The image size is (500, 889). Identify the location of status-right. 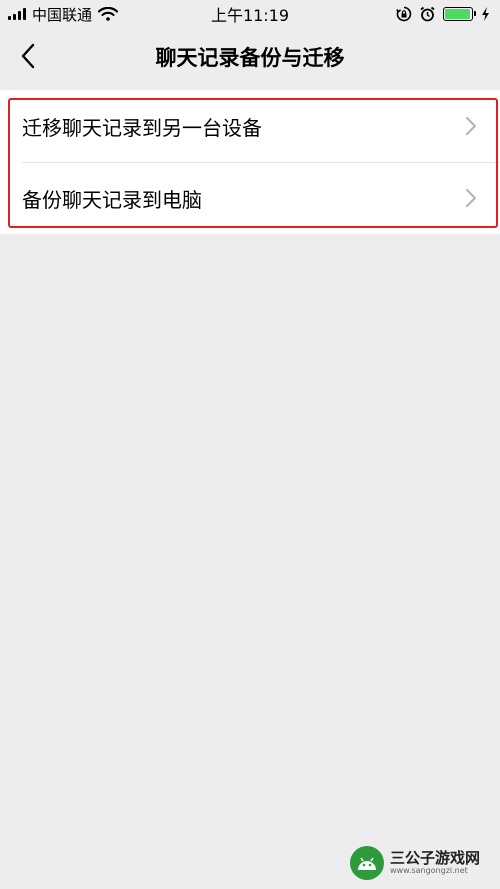
(443, 14).